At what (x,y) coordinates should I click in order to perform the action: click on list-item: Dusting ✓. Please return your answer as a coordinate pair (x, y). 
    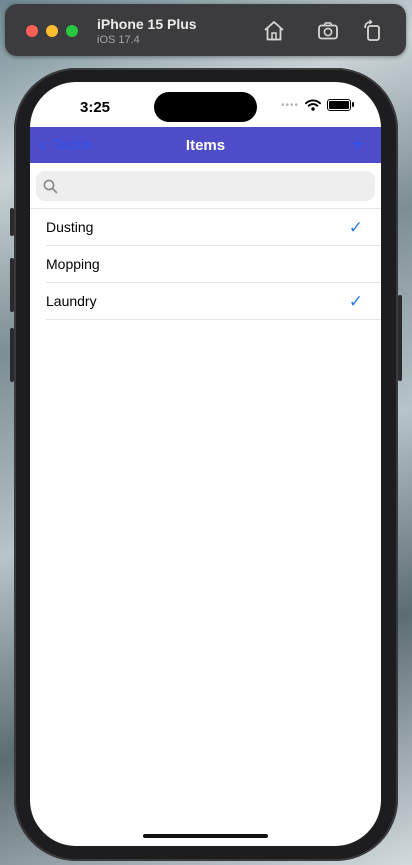
    Looking at the image, I should click on (205, 226).